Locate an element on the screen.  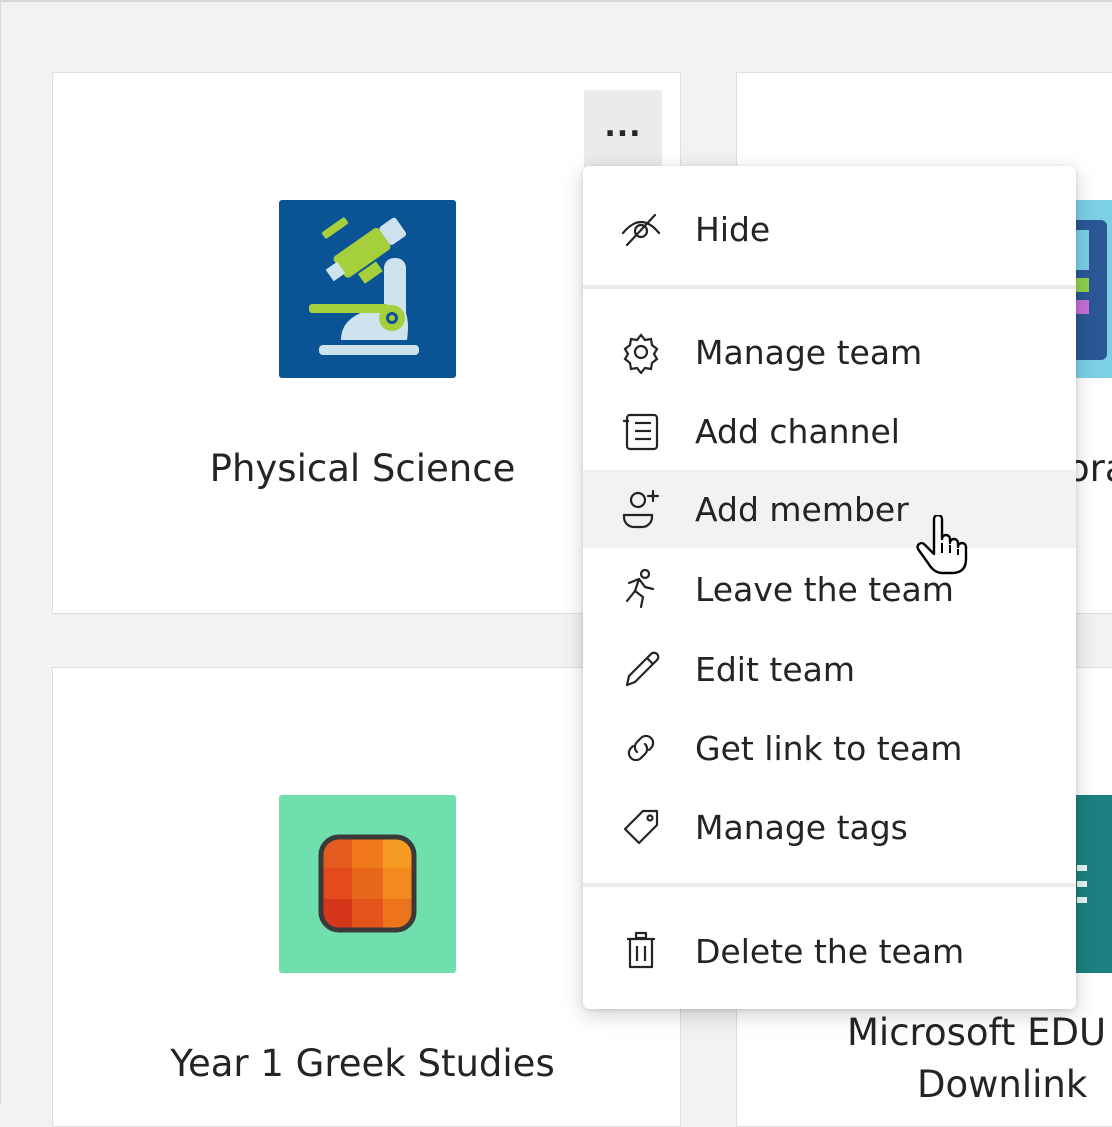
menu-item-manage-tags: Manage tags is located at coordinates (829, 827).